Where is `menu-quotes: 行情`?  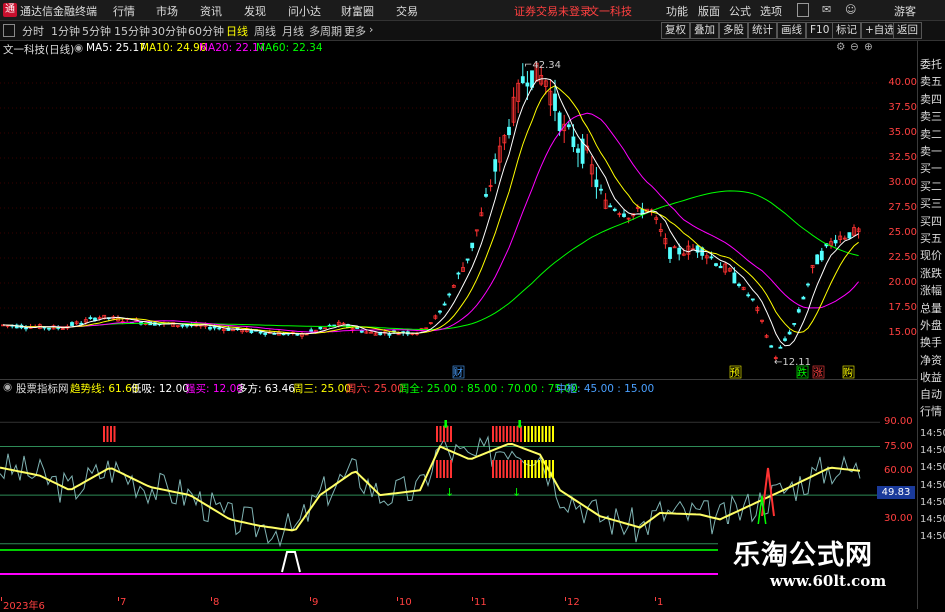
menu-quotes: 行情 is located at coordinates (124, 11).